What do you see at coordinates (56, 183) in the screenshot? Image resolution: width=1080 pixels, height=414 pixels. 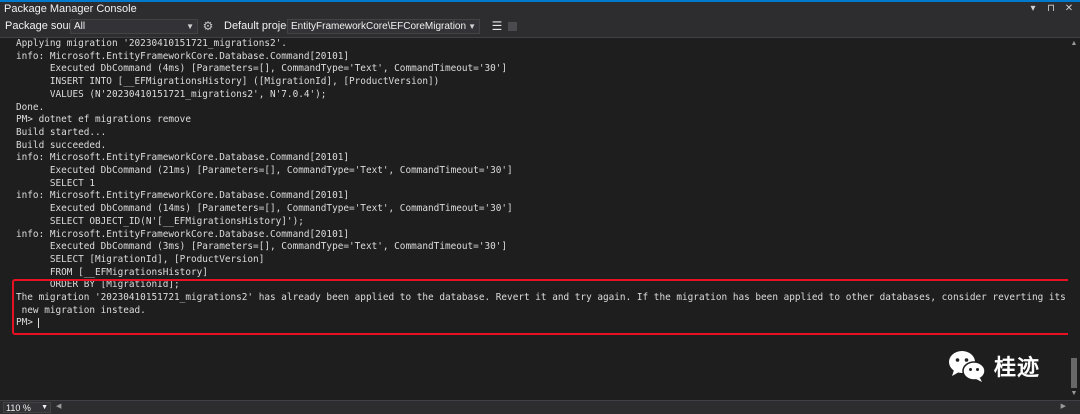 I see `console-line: SELECT 1` at bounding box center [56, 183].